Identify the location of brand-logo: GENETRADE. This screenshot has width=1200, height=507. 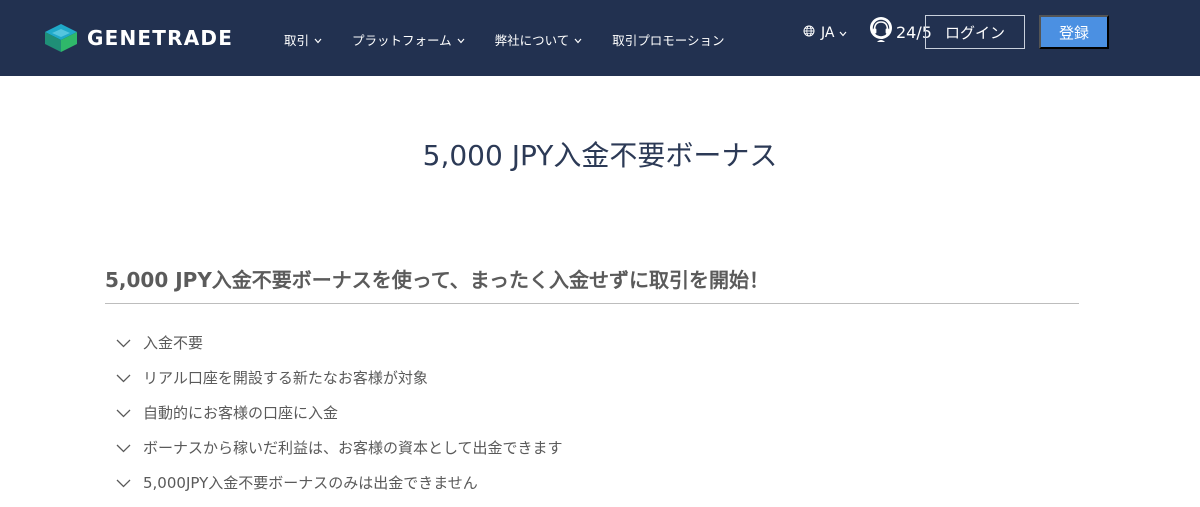
(138, 38).